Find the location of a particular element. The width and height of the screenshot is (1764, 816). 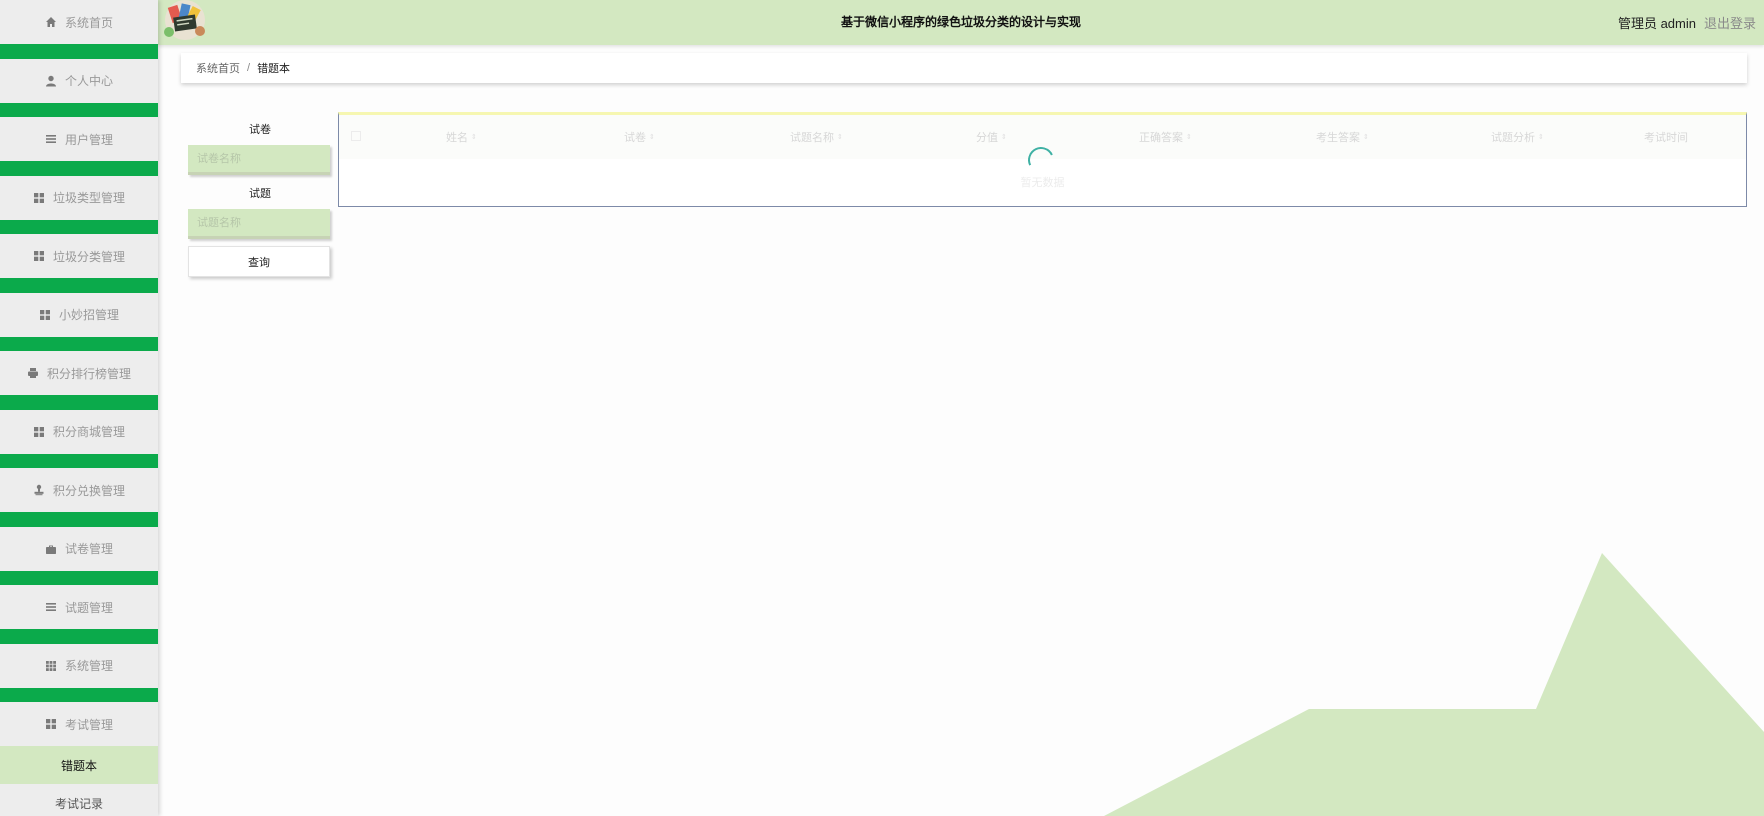

sidebar-item-label: 垃圾类型管理 is located at coordinates (88, 198).